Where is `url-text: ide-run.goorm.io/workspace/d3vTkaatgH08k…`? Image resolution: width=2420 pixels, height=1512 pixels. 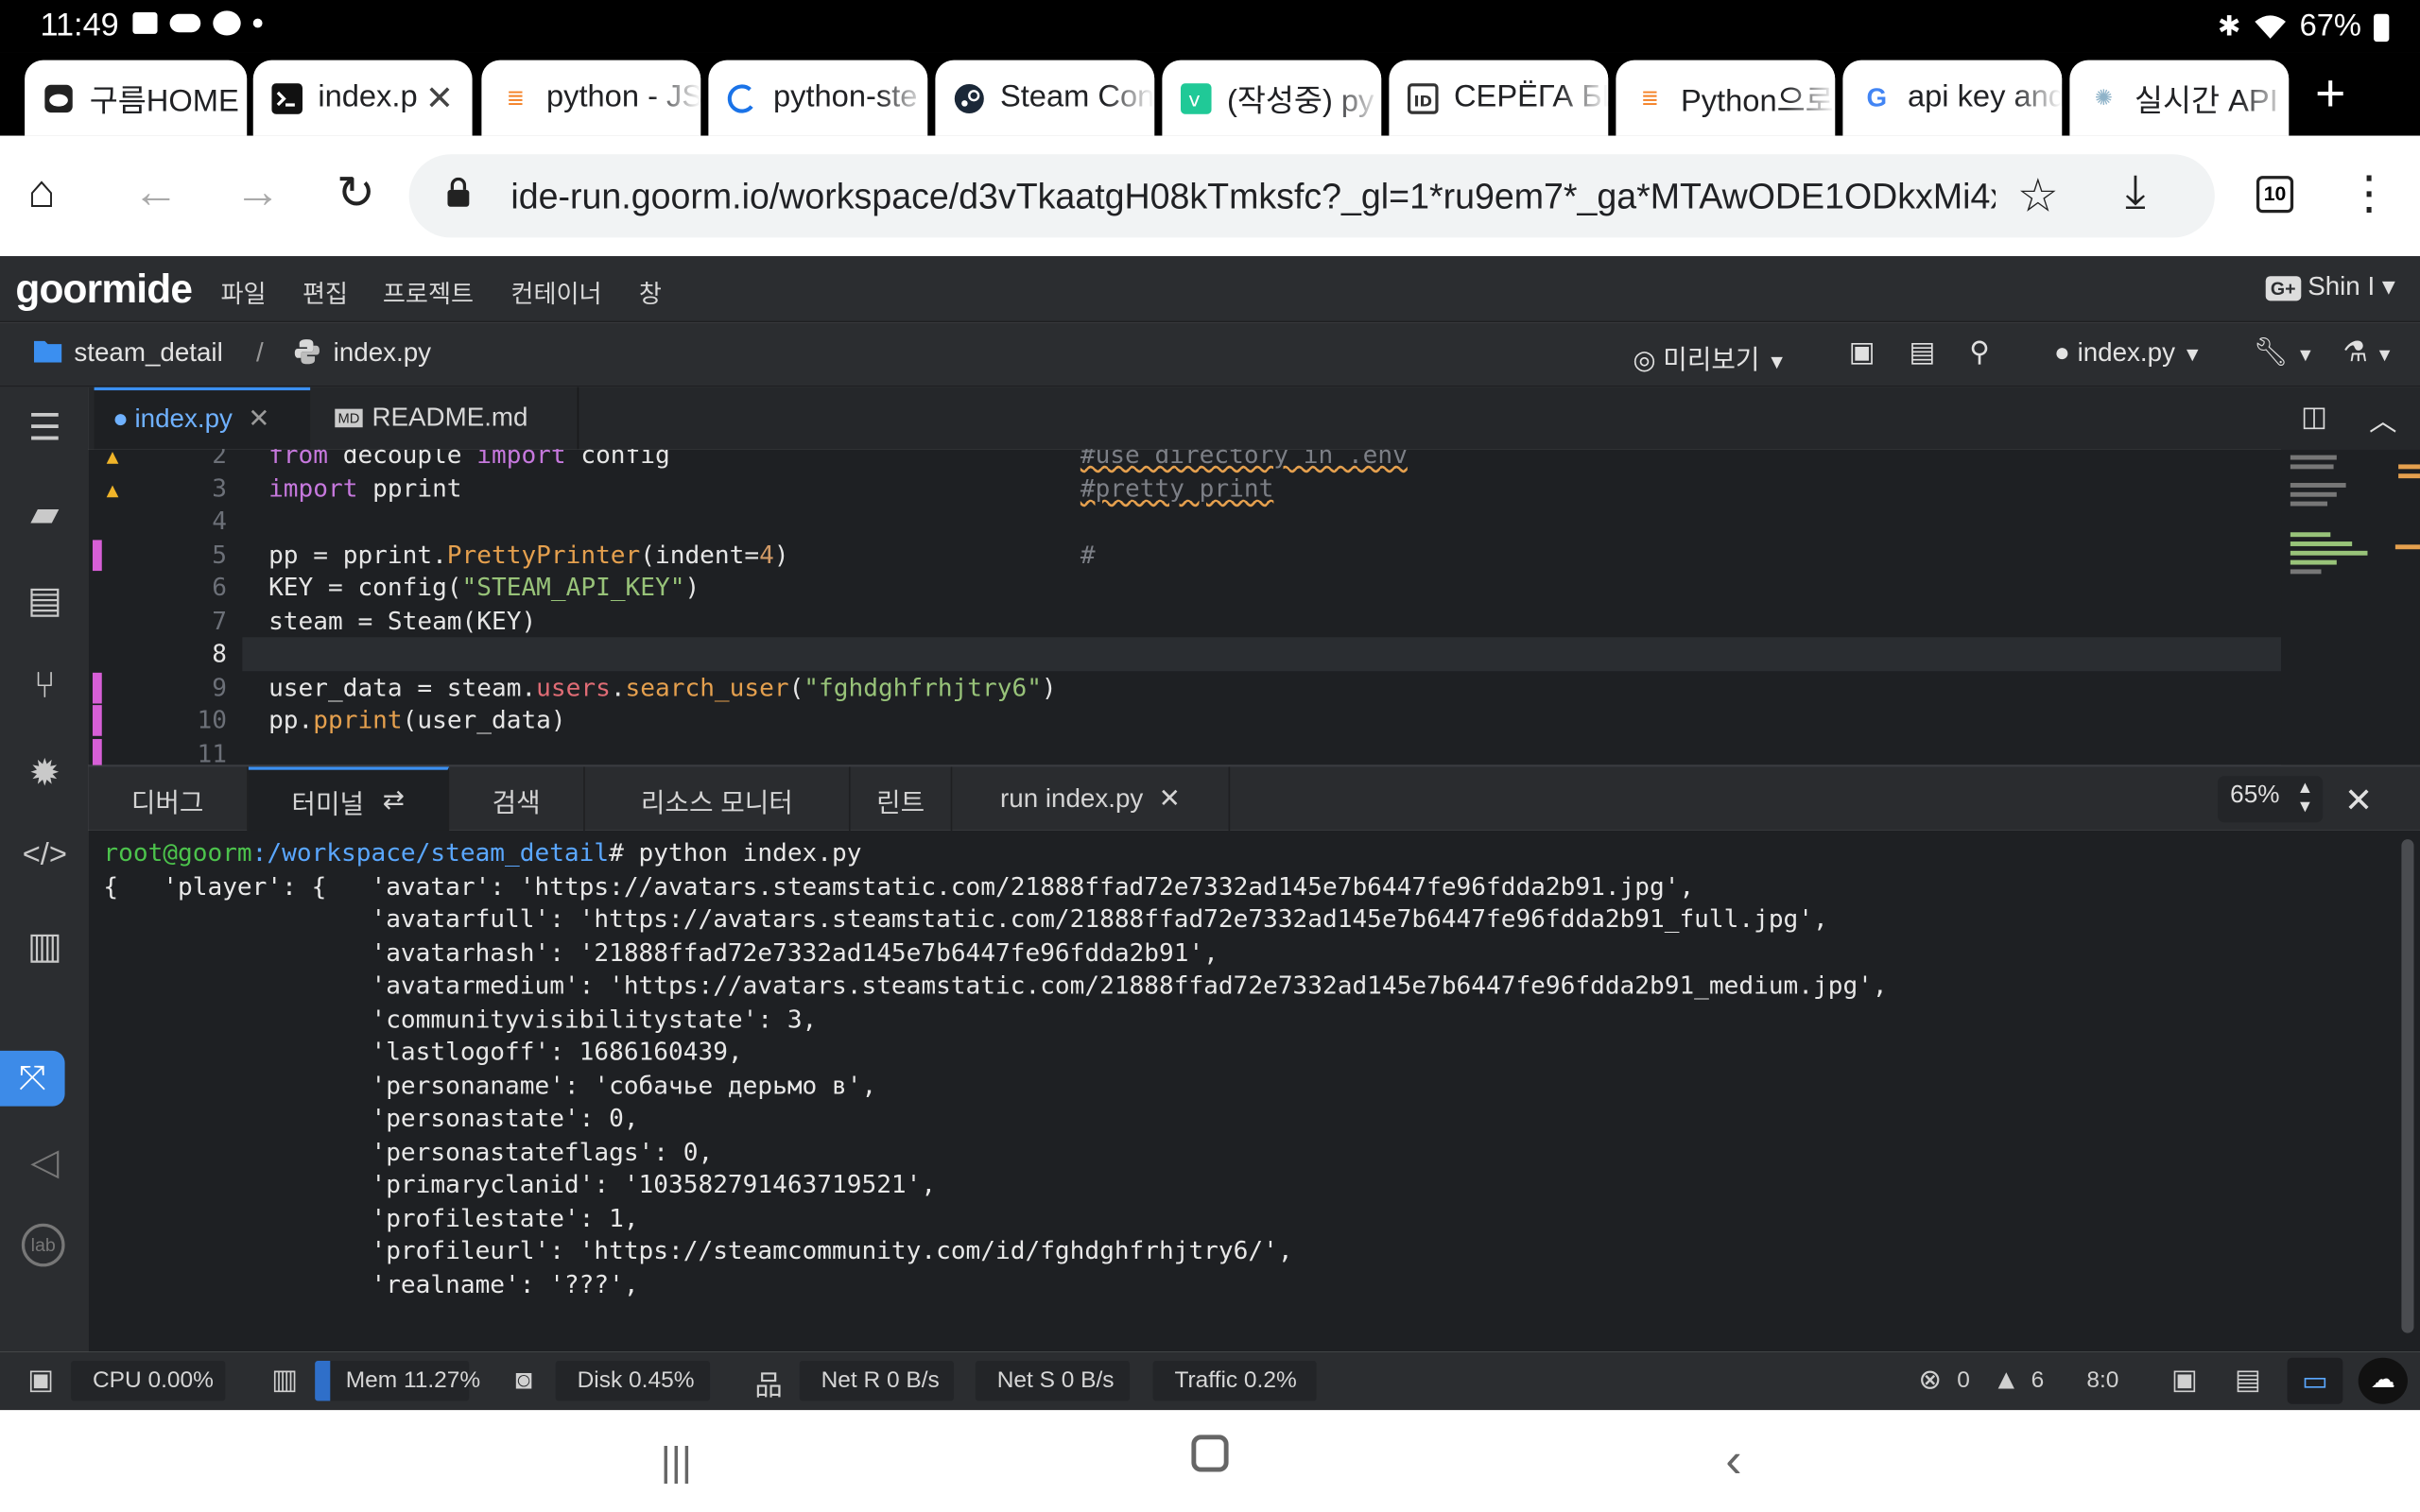 url-text: ide-run.goorm.io/workspace/d3vTkaatgH08k… is located at coordinates (1253, 196).